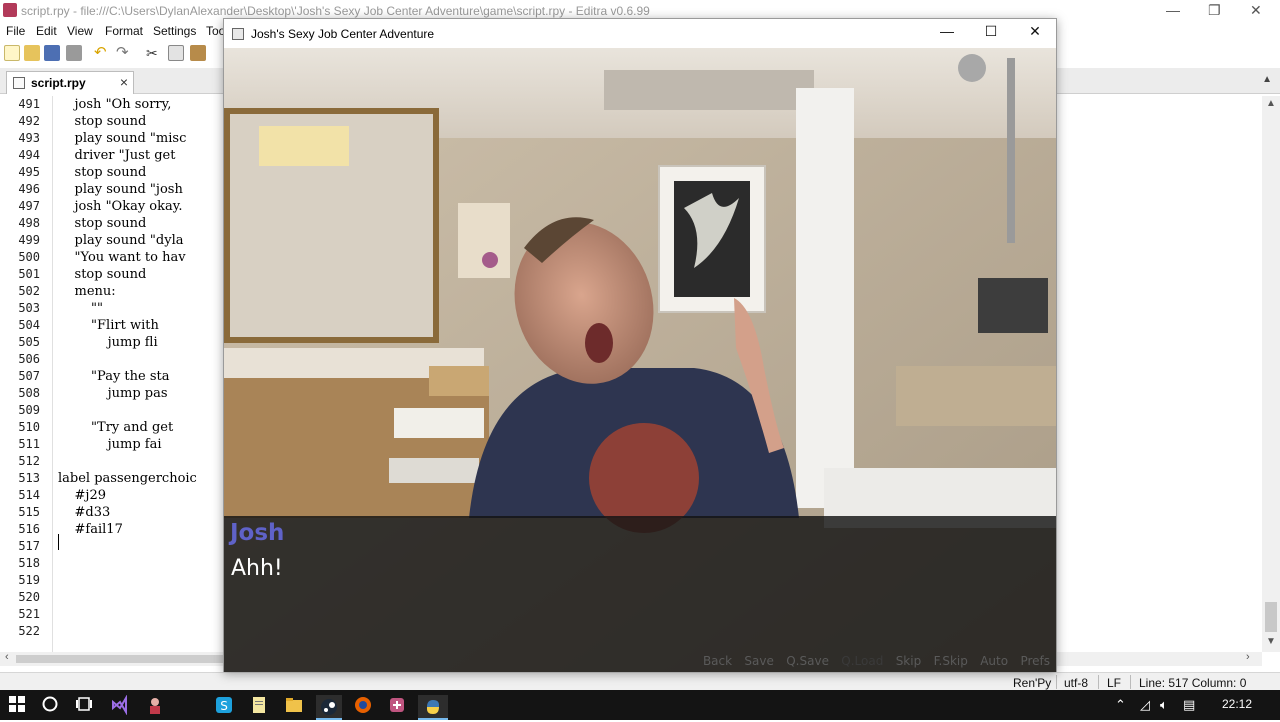 The width and height of the screenshot is (1280, 722). What do you see at coordinates (32, 53) in the screenshot?
I see `open-folder-icon` at bounding box center [32, 53].